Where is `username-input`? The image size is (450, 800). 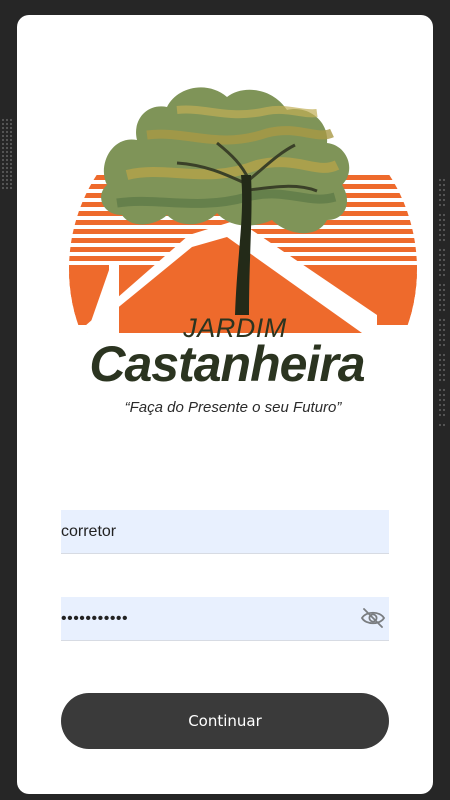
username-input is located at coordinates (206, 531).